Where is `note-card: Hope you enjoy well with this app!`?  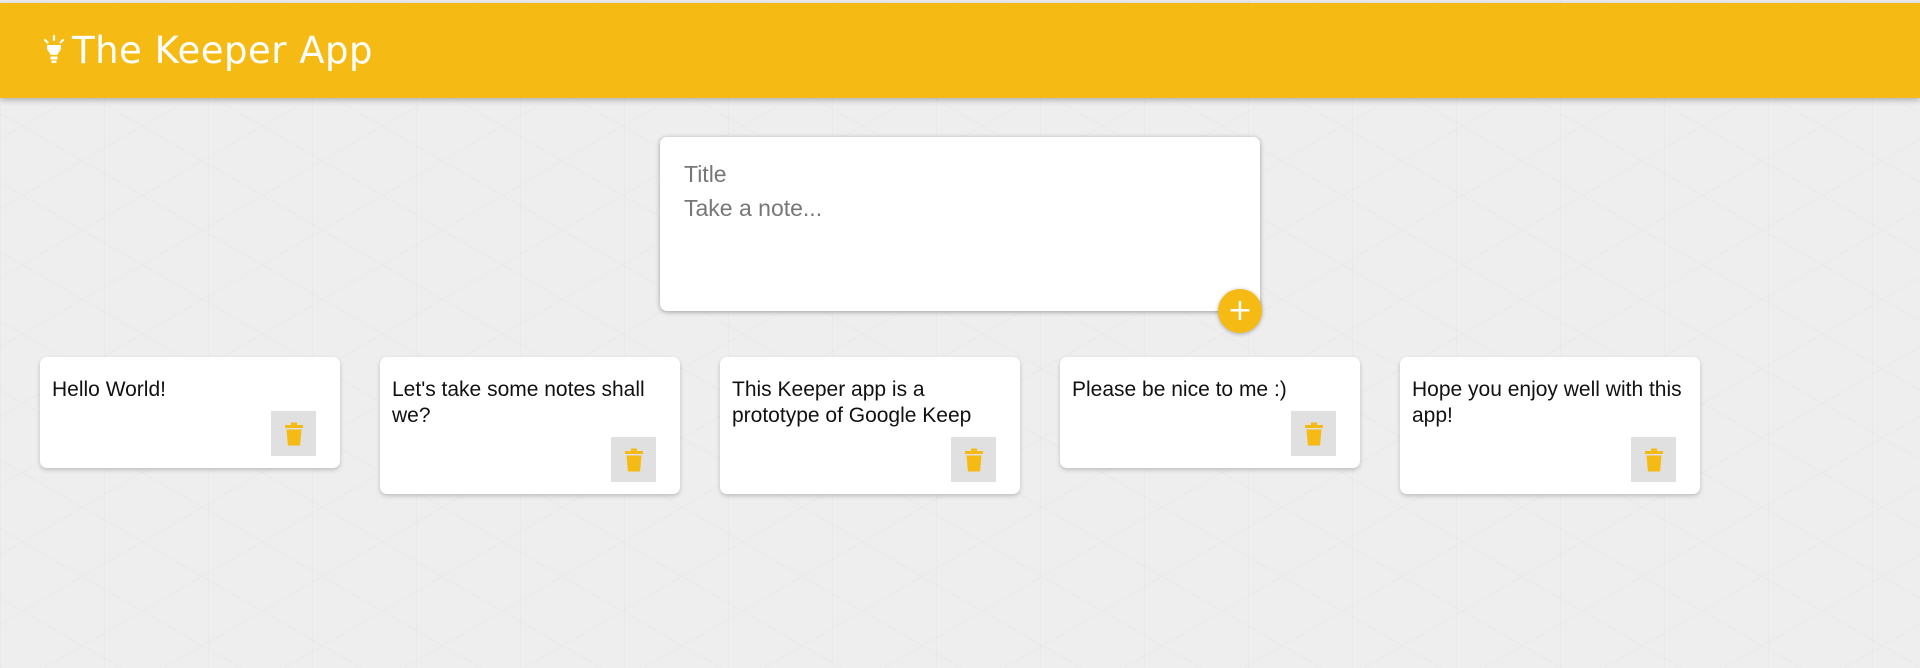
note-card: Hope you enjoy well with this app! is located at coordinates (1550, 425).